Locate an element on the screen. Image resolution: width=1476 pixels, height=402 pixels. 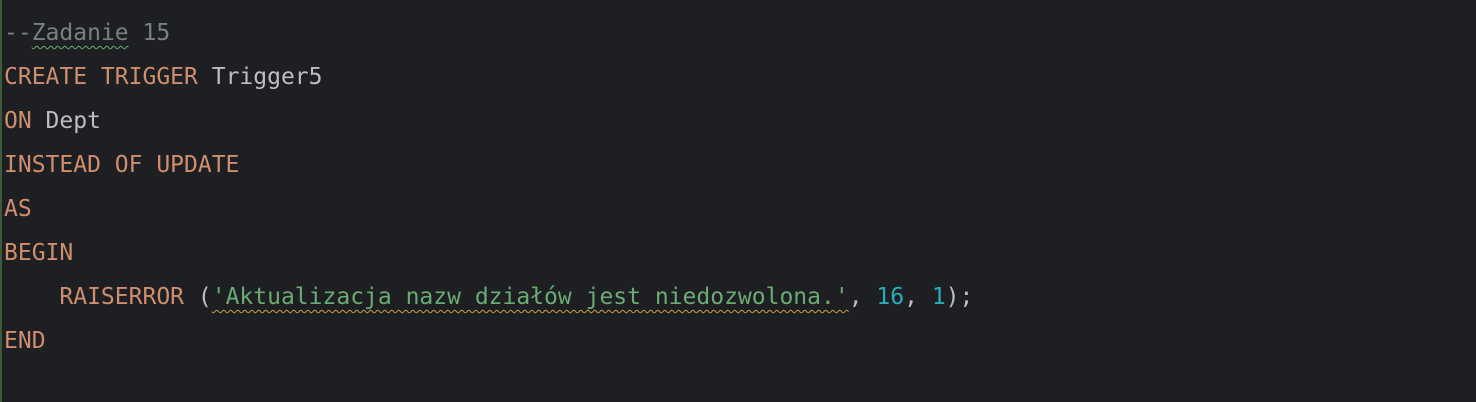
keyword: CREATE TRIGGER is located at coordinates (101, 77).